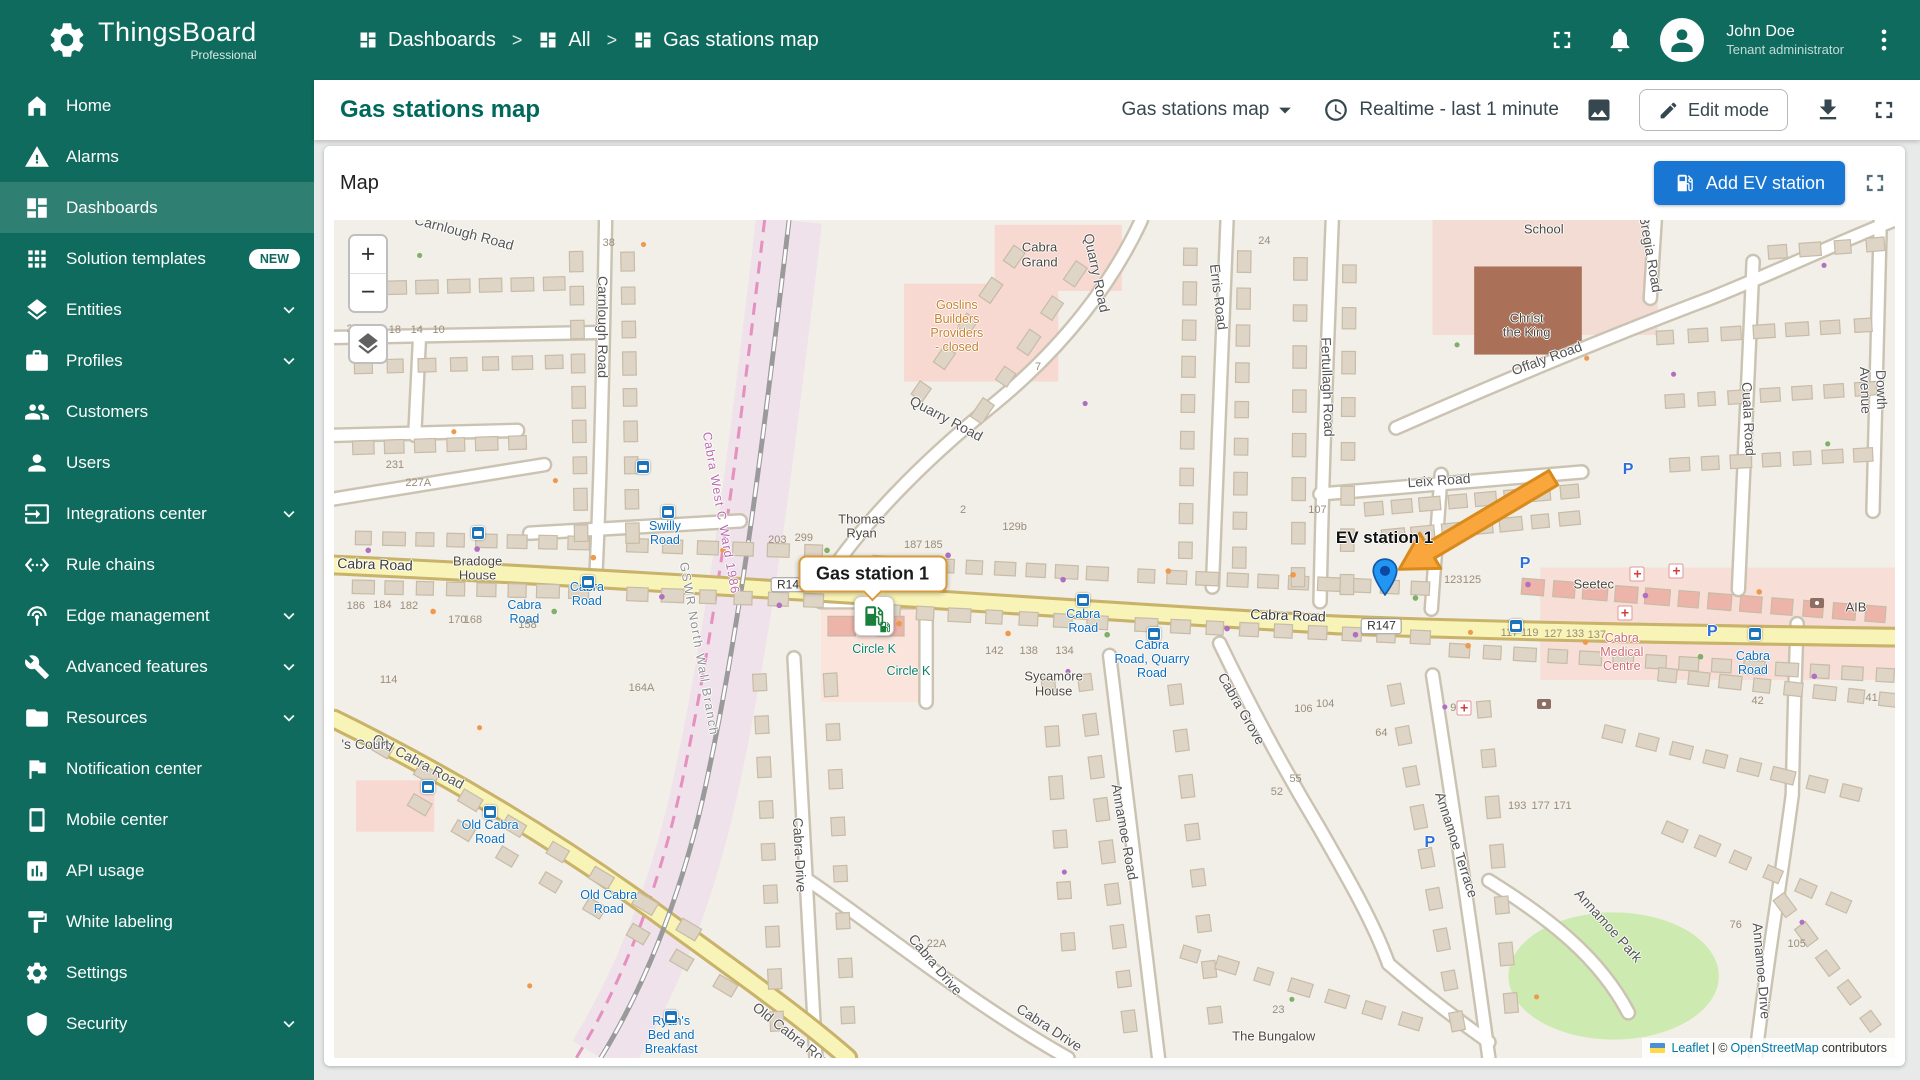 The height and width of the screenshot is (1080, 1920). Describe the element at coordinates (136, 258) in the screenshot. I see `sidebar-item-label: Solution templates` at that location.